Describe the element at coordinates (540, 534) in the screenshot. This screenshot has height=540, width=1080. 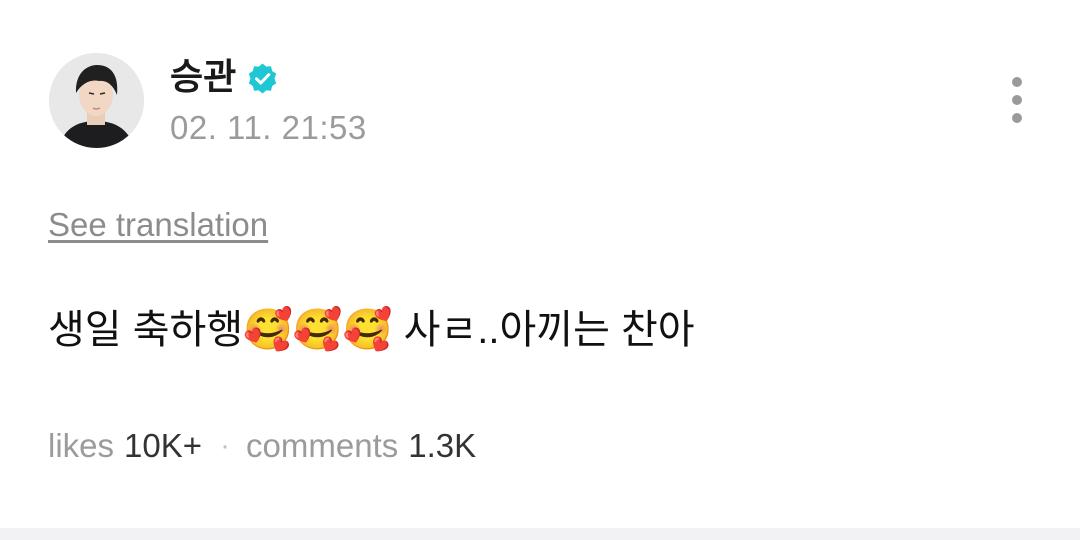
I see `section-divider` at that location.